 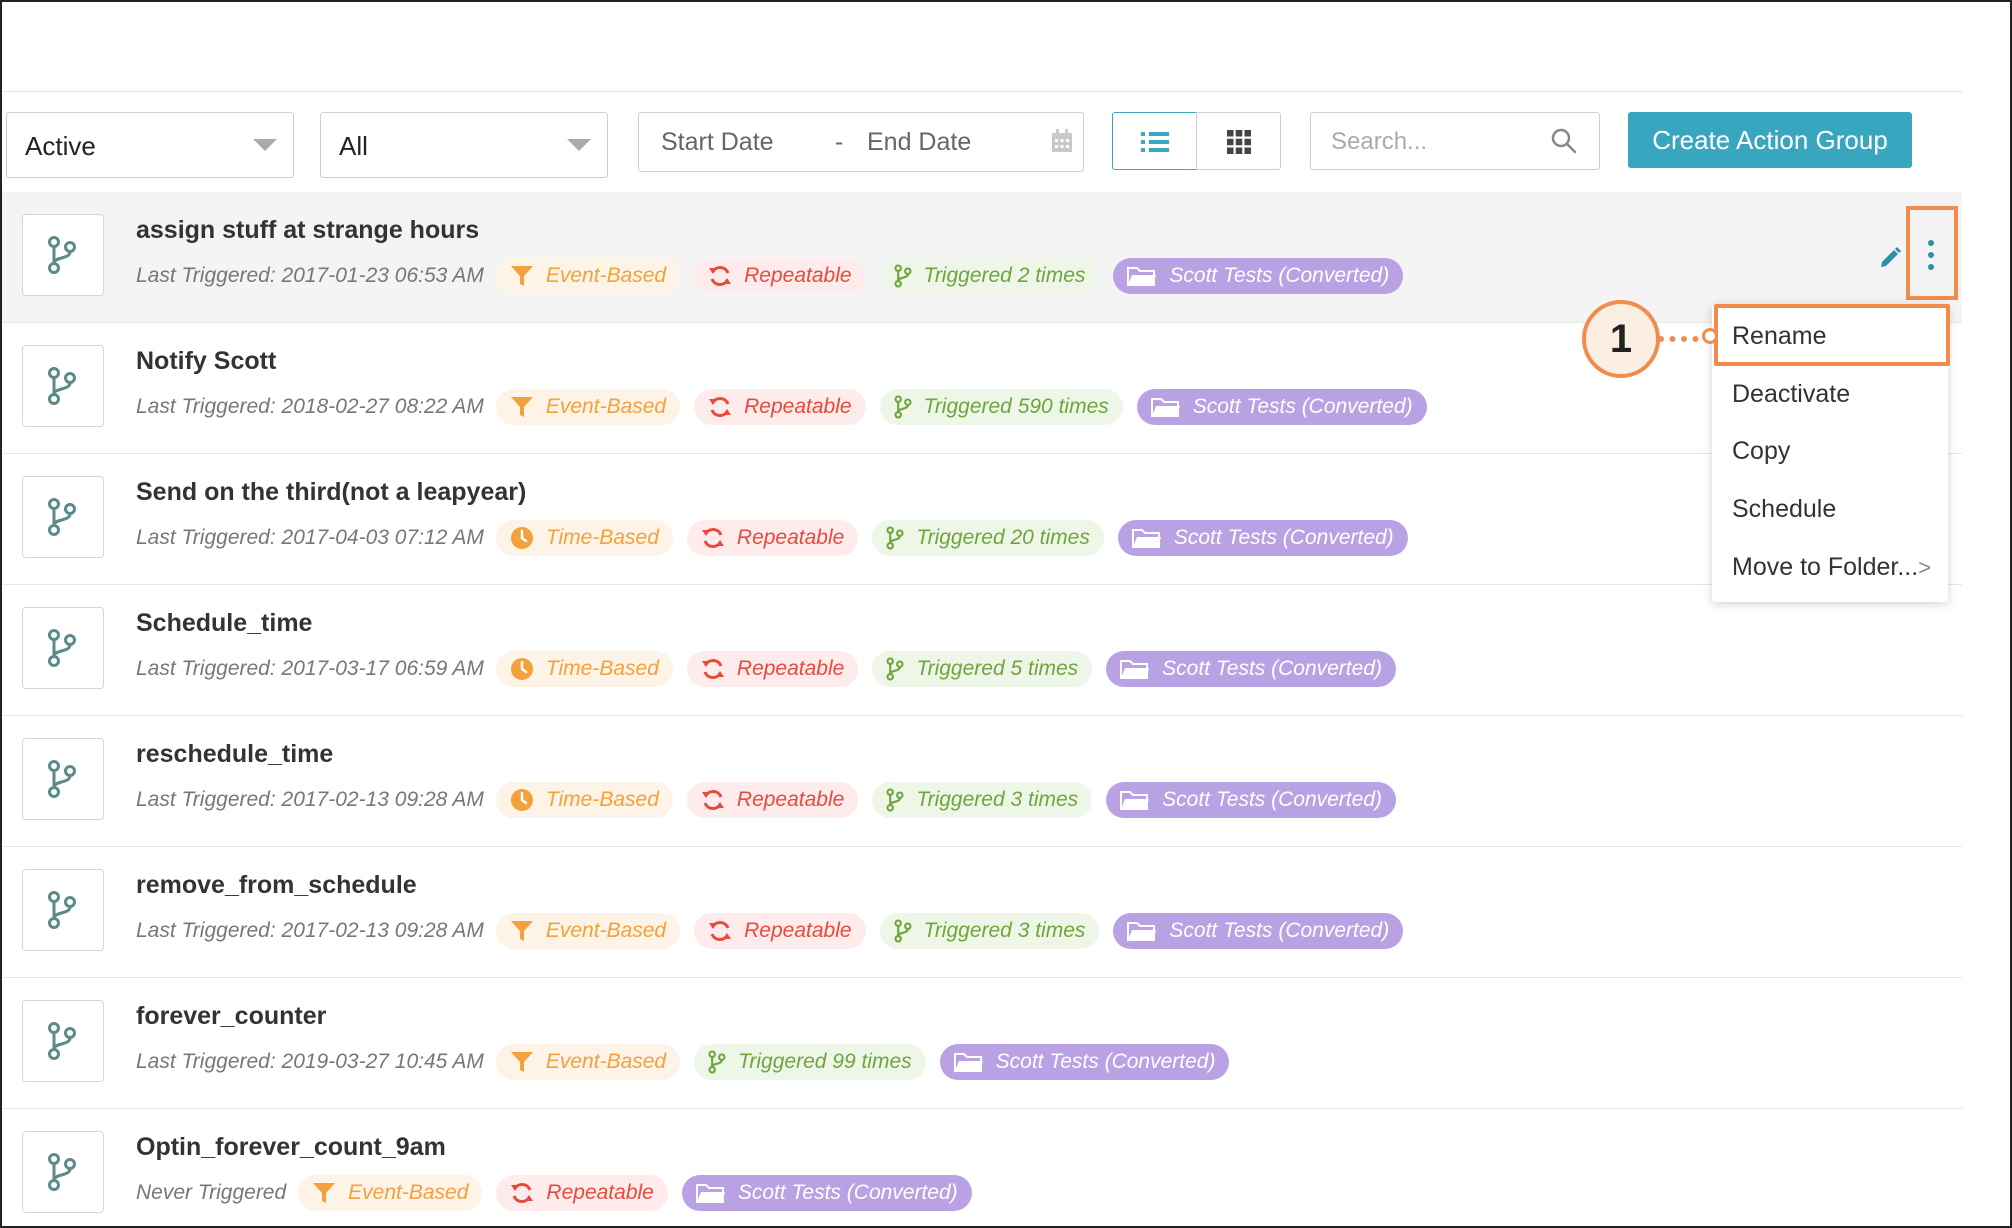 What do you see at coordinates (713, 800) in the screenshot?
I see `refresh-icon` at bounding box center [713, 800].